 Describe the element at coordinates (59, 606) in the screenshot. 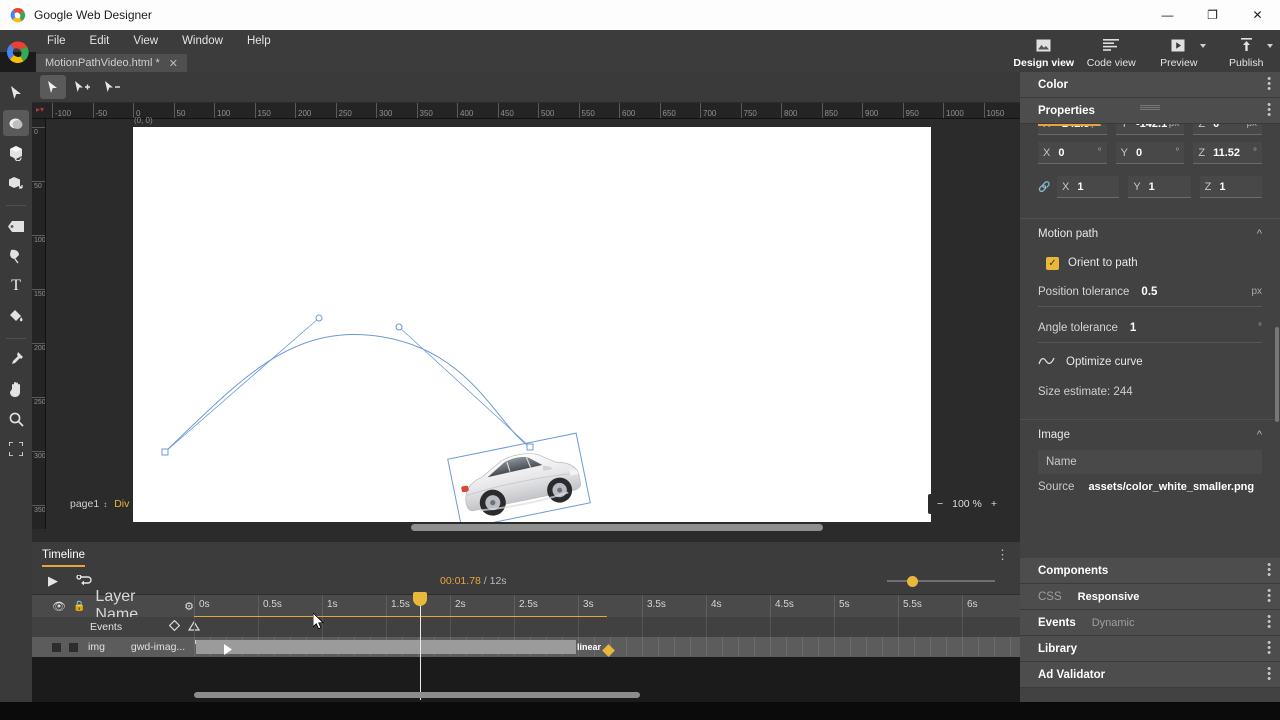

I see `eye-icon: 👁` at that location.